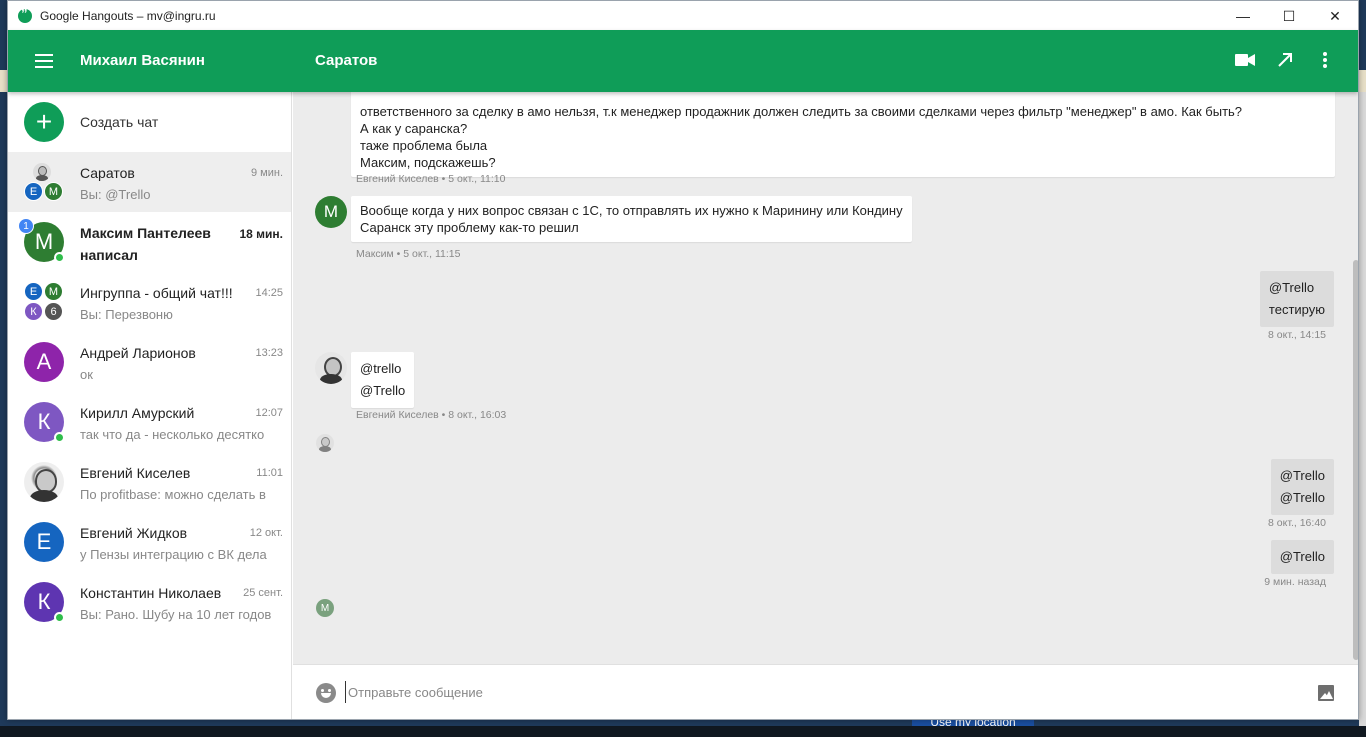 The image size is (1366, 737). Describe the element at coordinates (149, 362) in the screenshot. I see `conversation-andrey-larionov: А Андрей Ларионов 13:23 ок` at that location.